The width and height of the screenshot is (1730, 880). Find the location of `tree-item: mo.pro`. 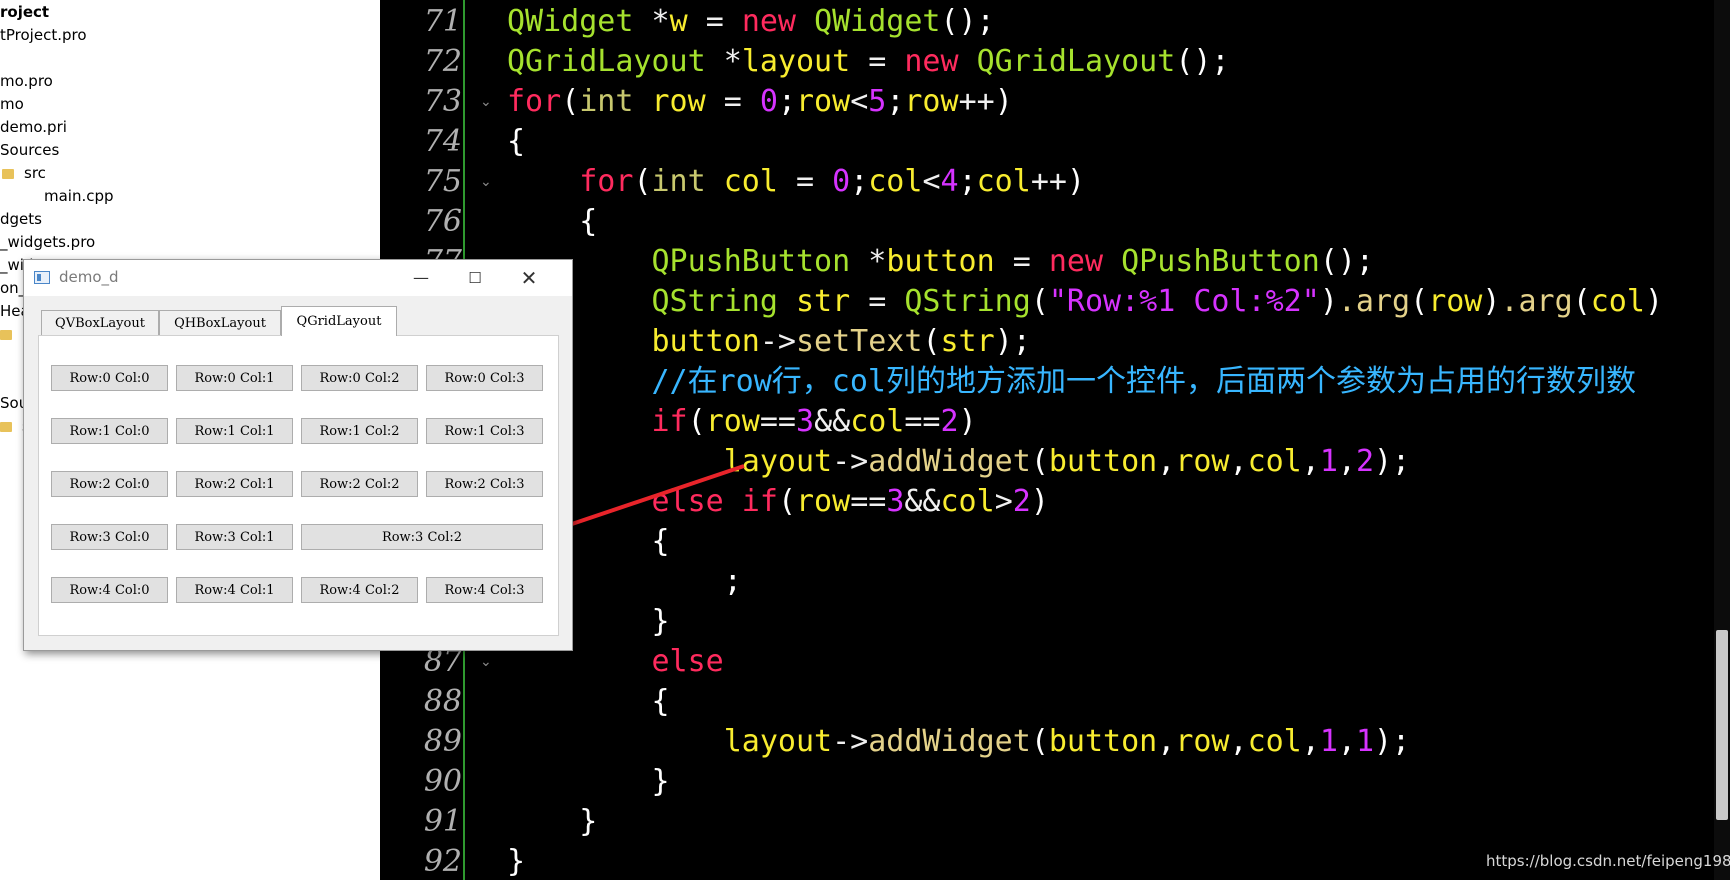

tree-item: mo.pro is located at coordinates (26, 81).